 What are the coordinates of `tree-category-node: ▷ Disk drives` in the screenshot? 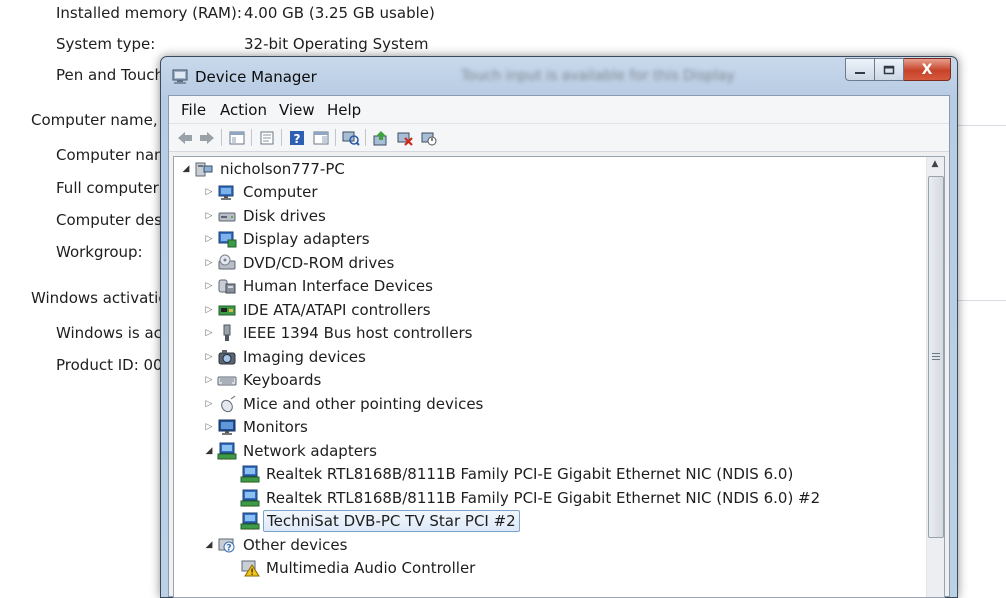 It's located at (266, 216).